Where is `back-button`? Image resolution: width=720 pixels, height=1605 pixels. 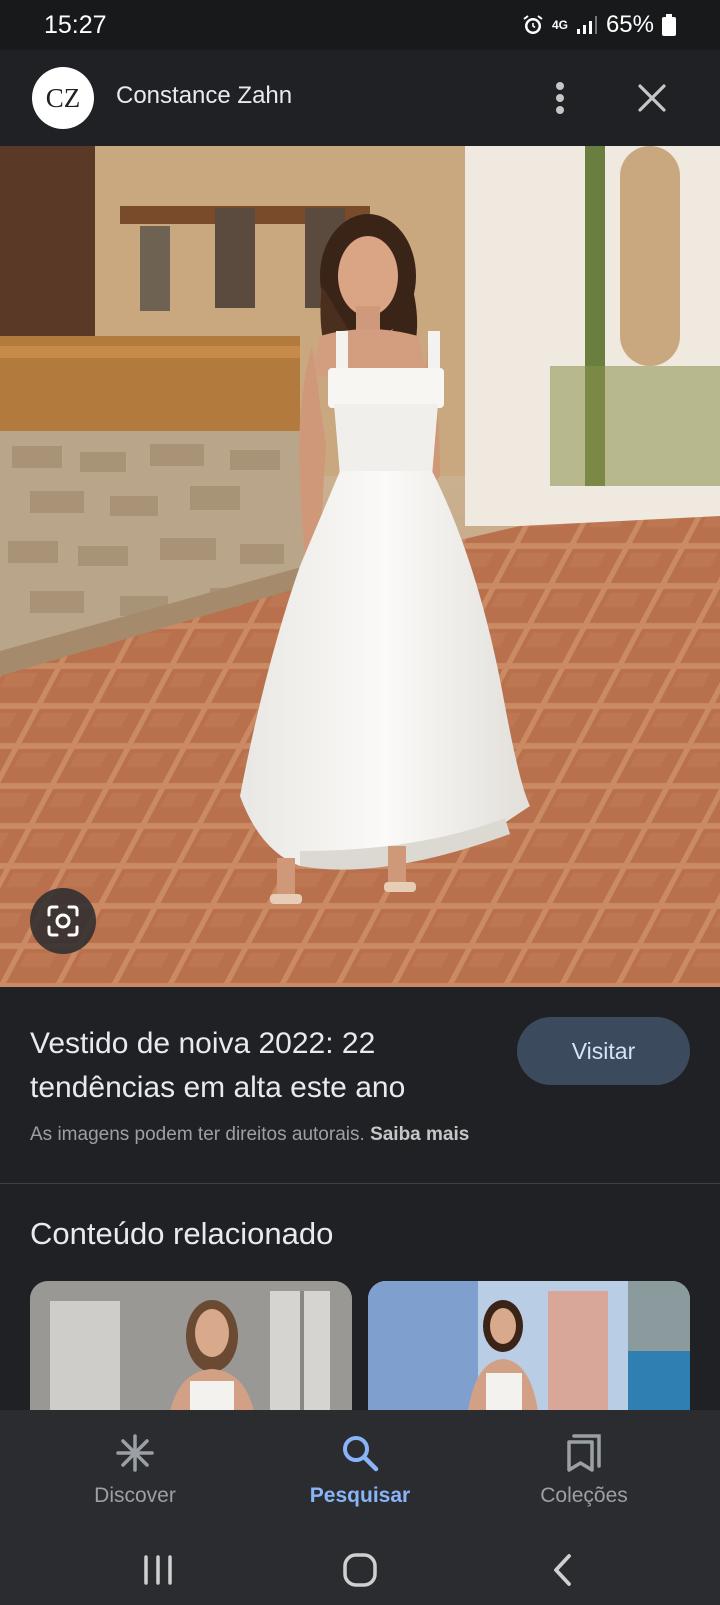 back-button is located at coordinates (562, 1570).